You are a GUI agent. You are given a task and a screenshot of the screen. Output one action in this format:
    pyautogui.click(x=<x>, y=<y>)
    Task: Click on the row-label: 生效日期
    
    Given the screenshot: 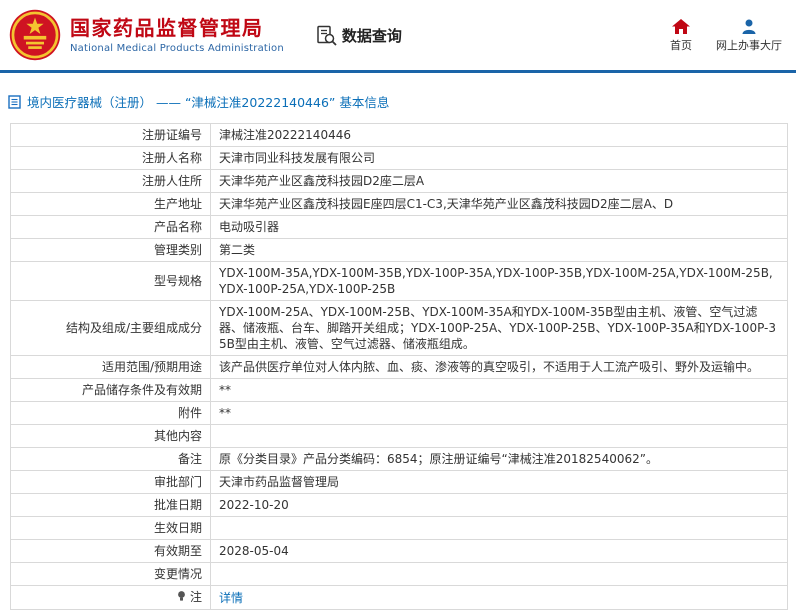 What is the action you would take?
    pyautogui.click(x=110, y=528)
    